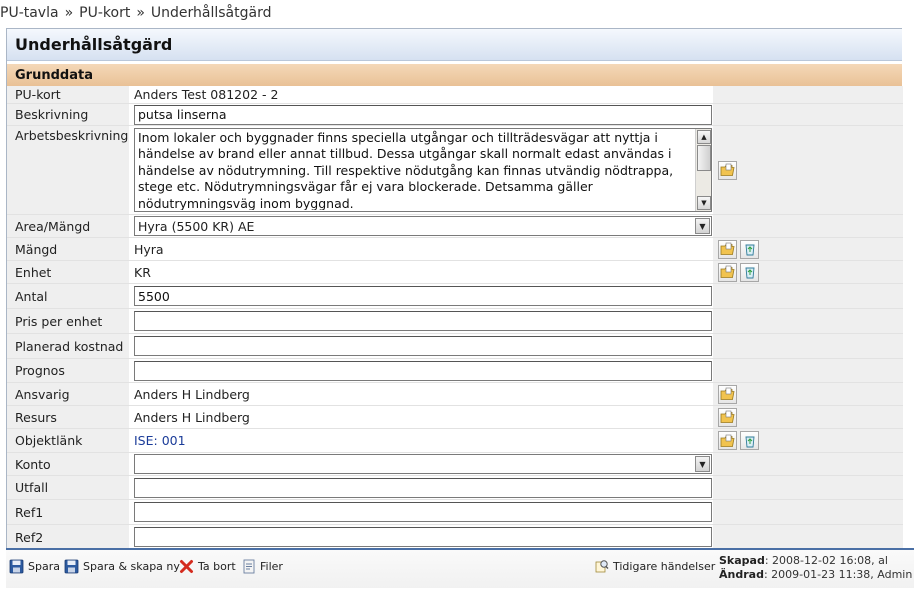 Image resolution: width=914 pixels, height=589 pixels. I want to click on row-pris: Pris per enhet, so click(455, 321).